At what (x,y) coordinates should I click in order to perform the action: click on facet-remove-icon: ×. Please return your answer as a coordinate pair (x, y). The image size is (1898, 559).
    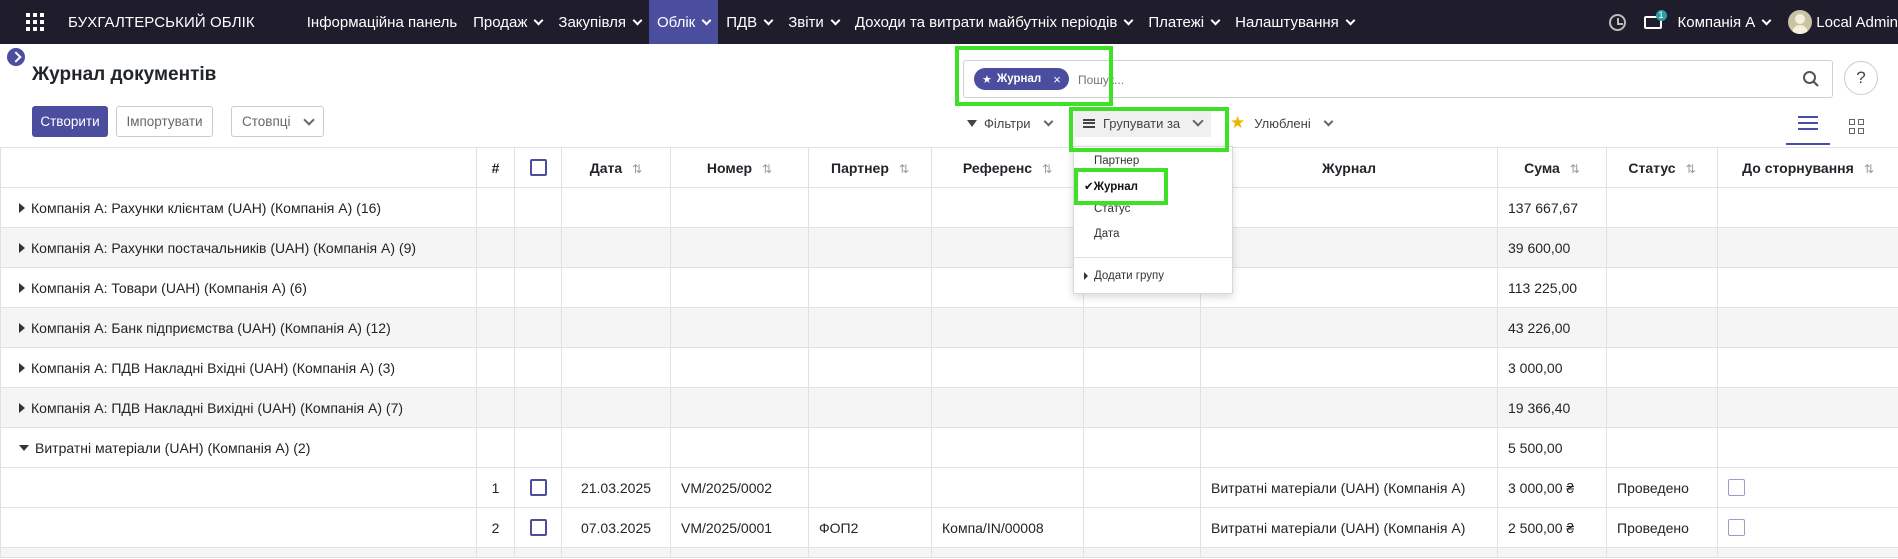
    Looking at the image, I should click on (1057, 79).